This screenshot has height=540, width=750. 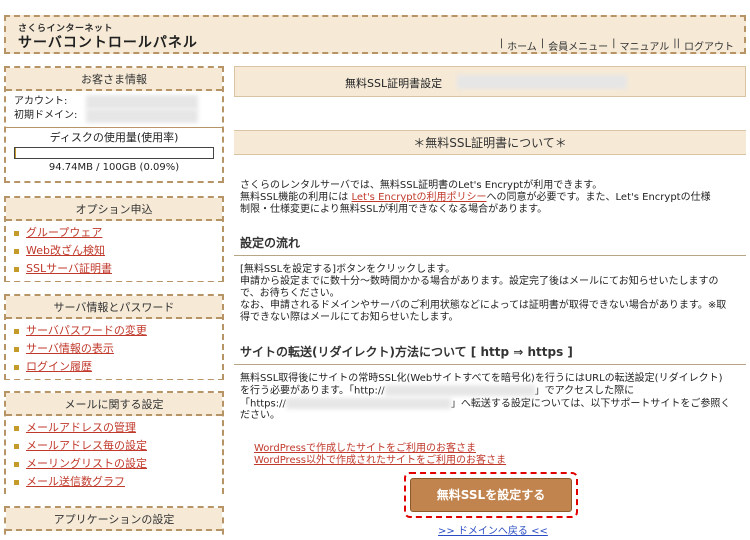 What do you see at coordinates (394, 83) in the screenshot?
I see `page-title: 無料SSL証明書設定` at bounding box center [394, 83].